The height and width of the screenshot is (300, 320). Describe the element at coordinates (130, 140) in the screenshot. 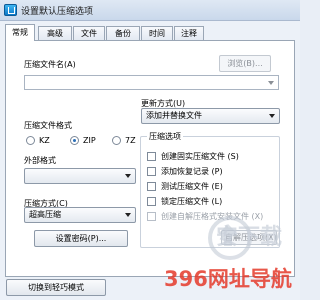

I see `format-7z-label: 7Z` at that location.